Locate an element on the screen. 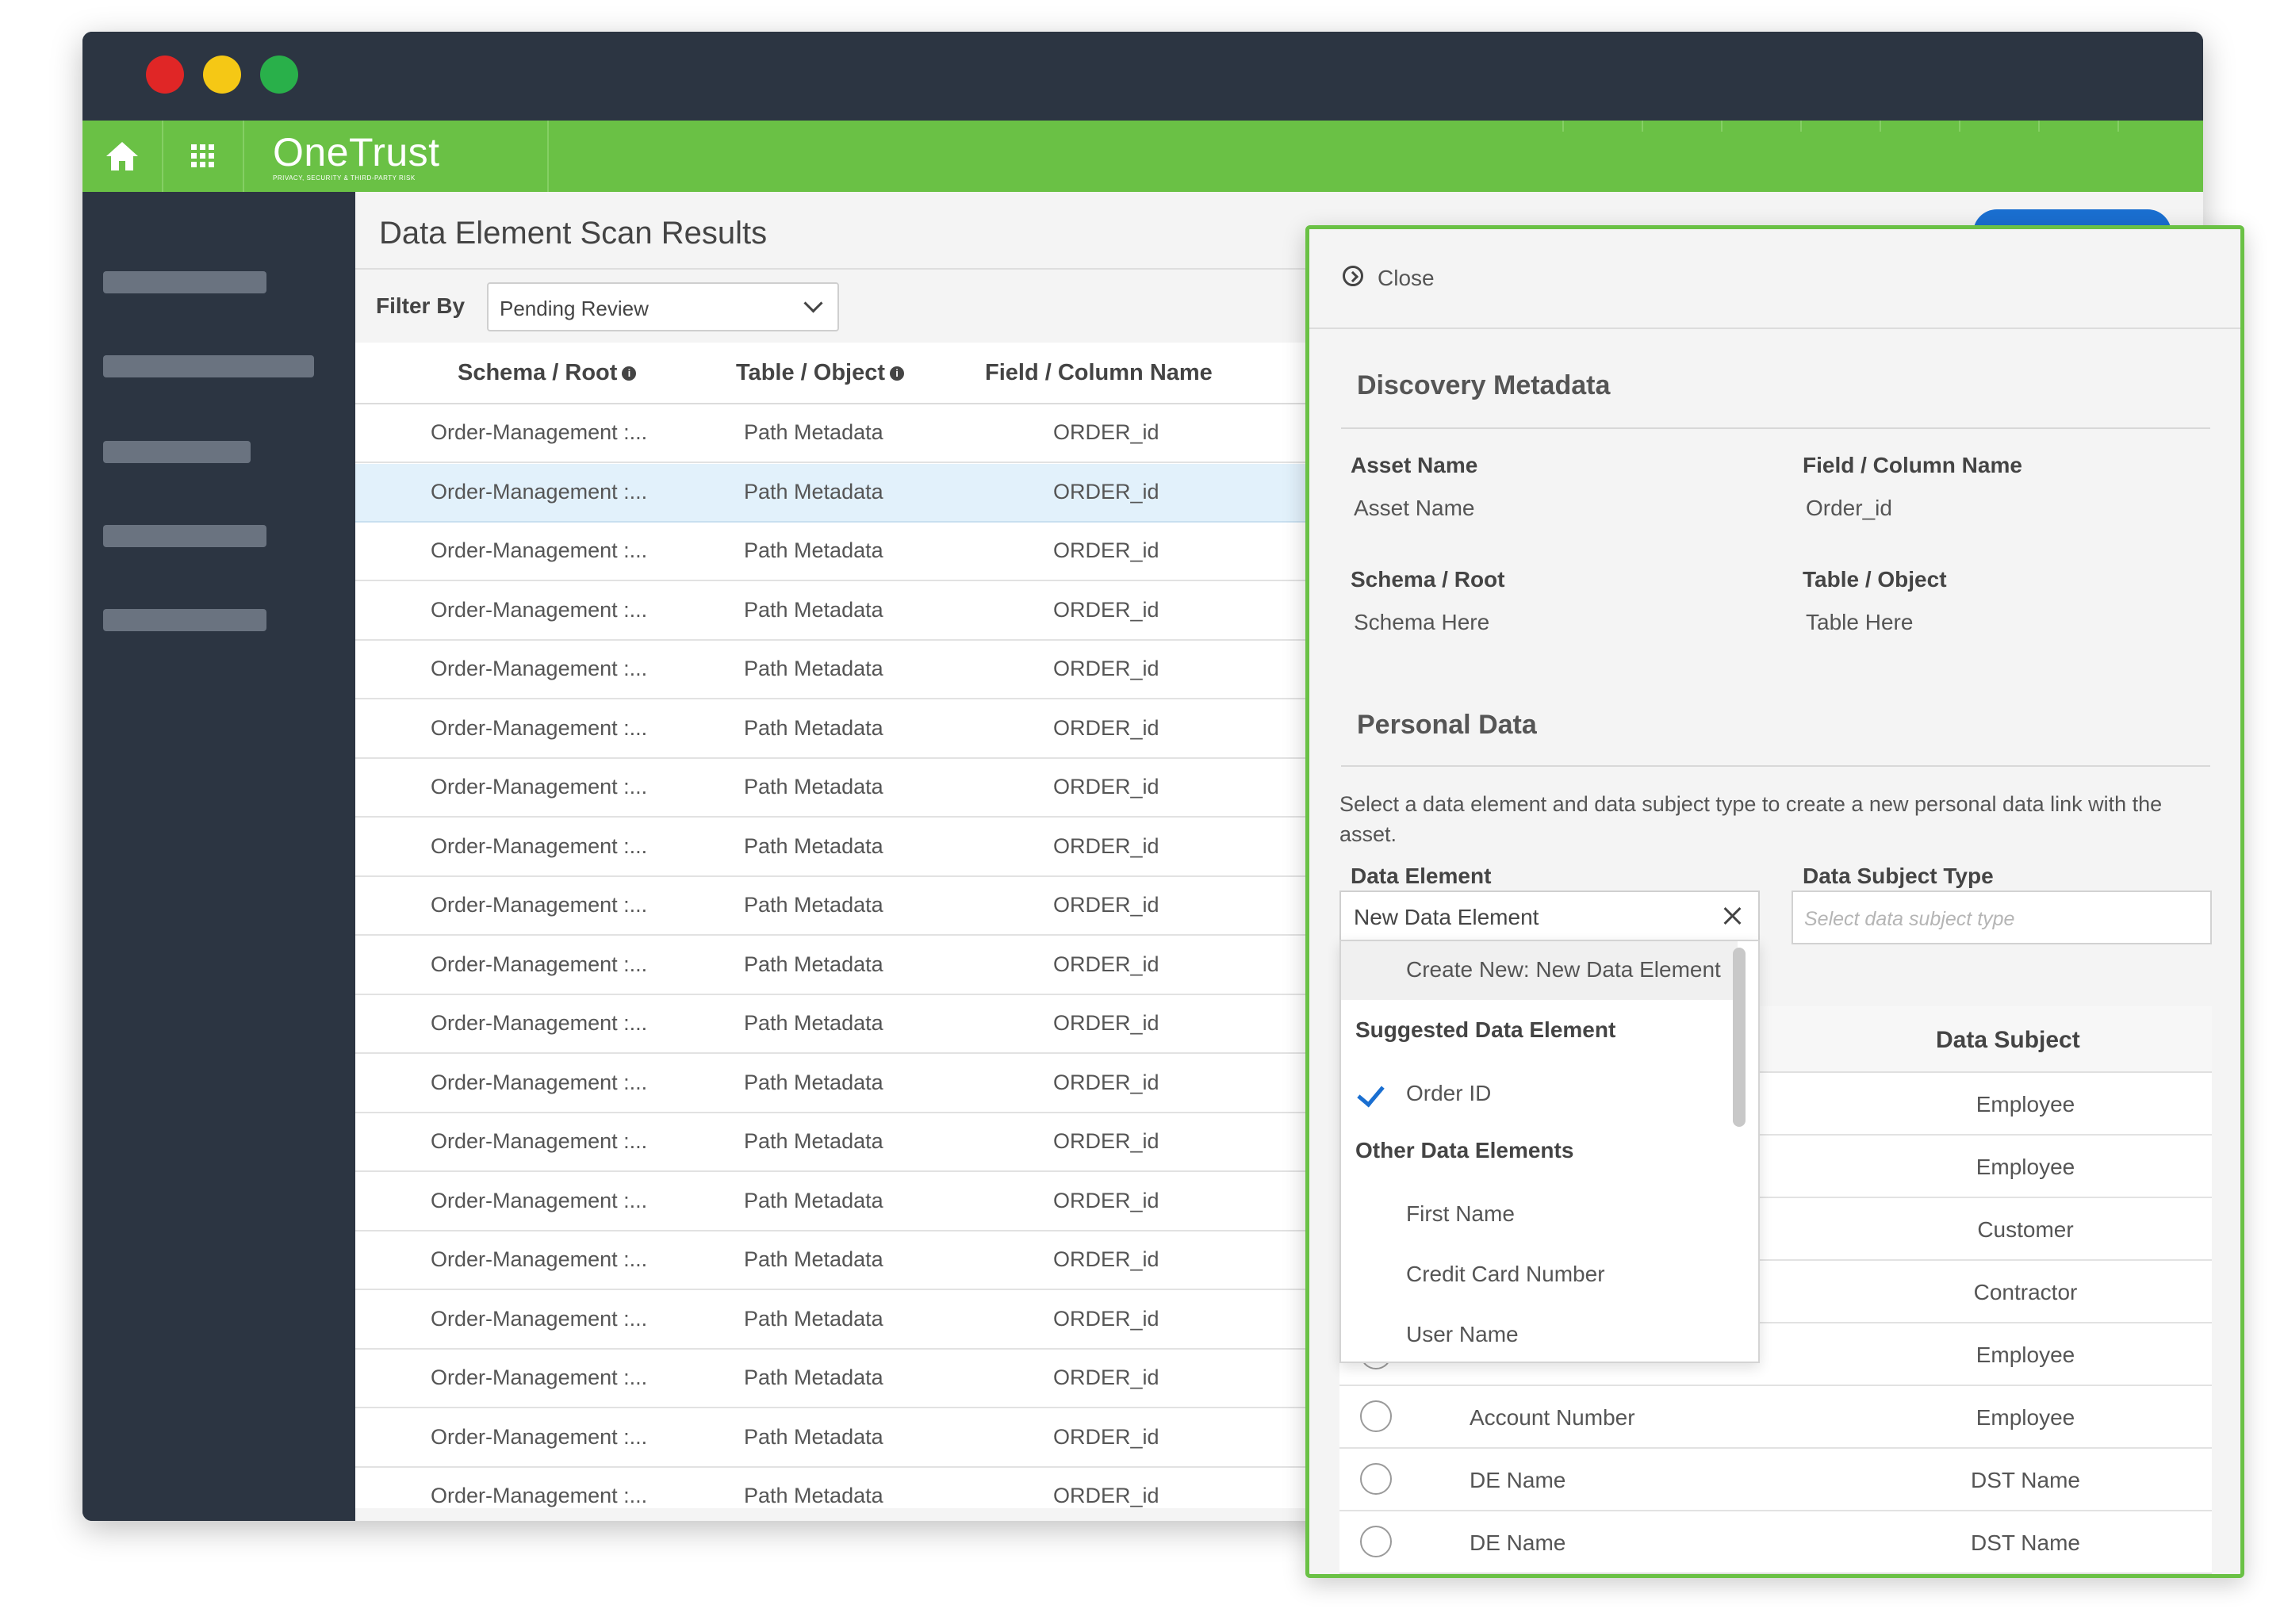  data-subject-column-header: Data Subject is located at coordinates (2008, 1040).